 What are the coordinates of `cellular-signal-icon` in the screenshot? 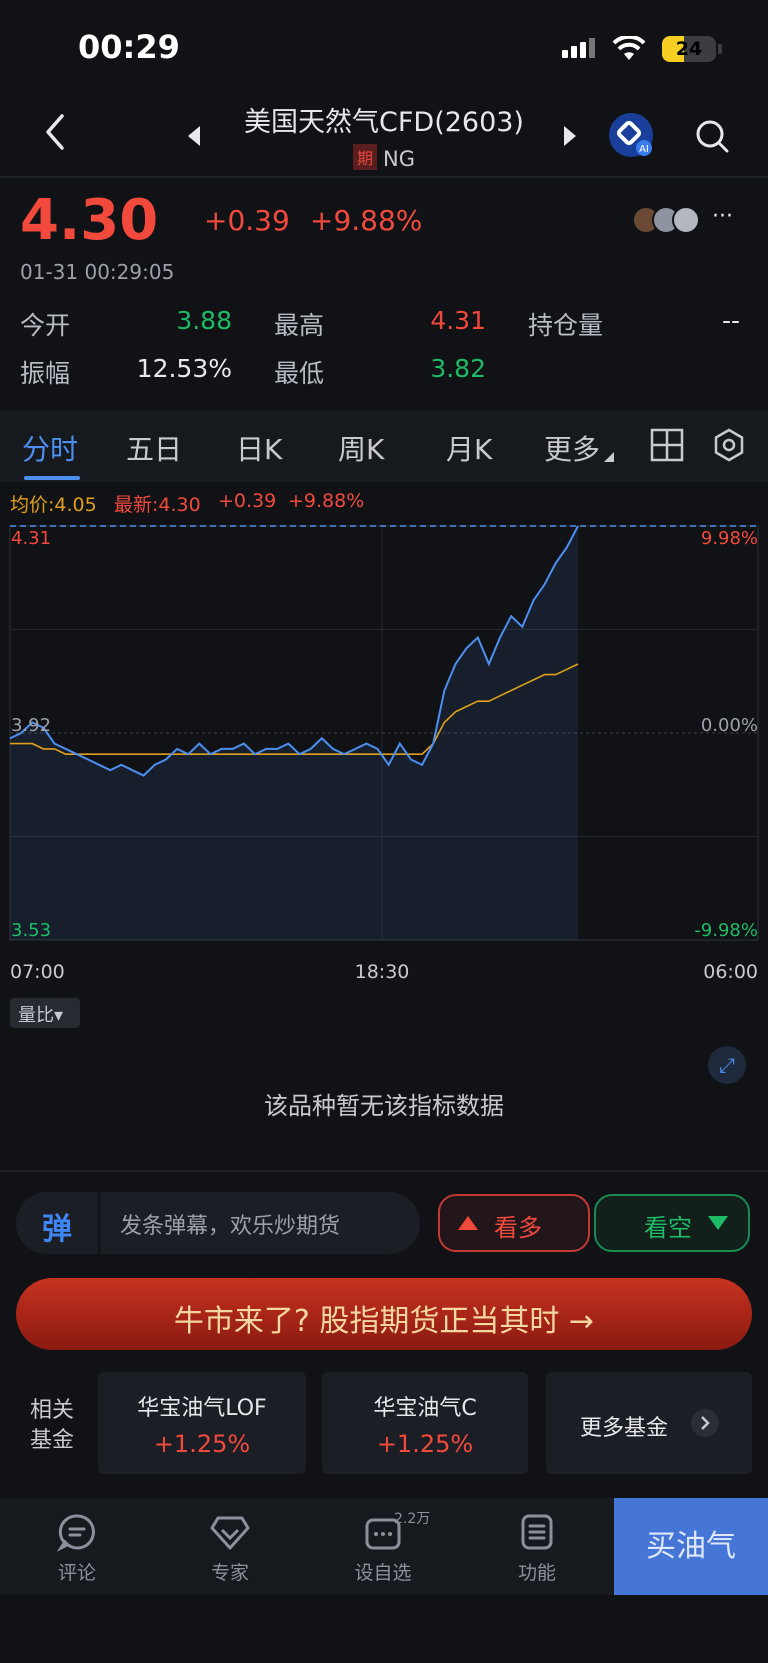 It's located at (580, 48).